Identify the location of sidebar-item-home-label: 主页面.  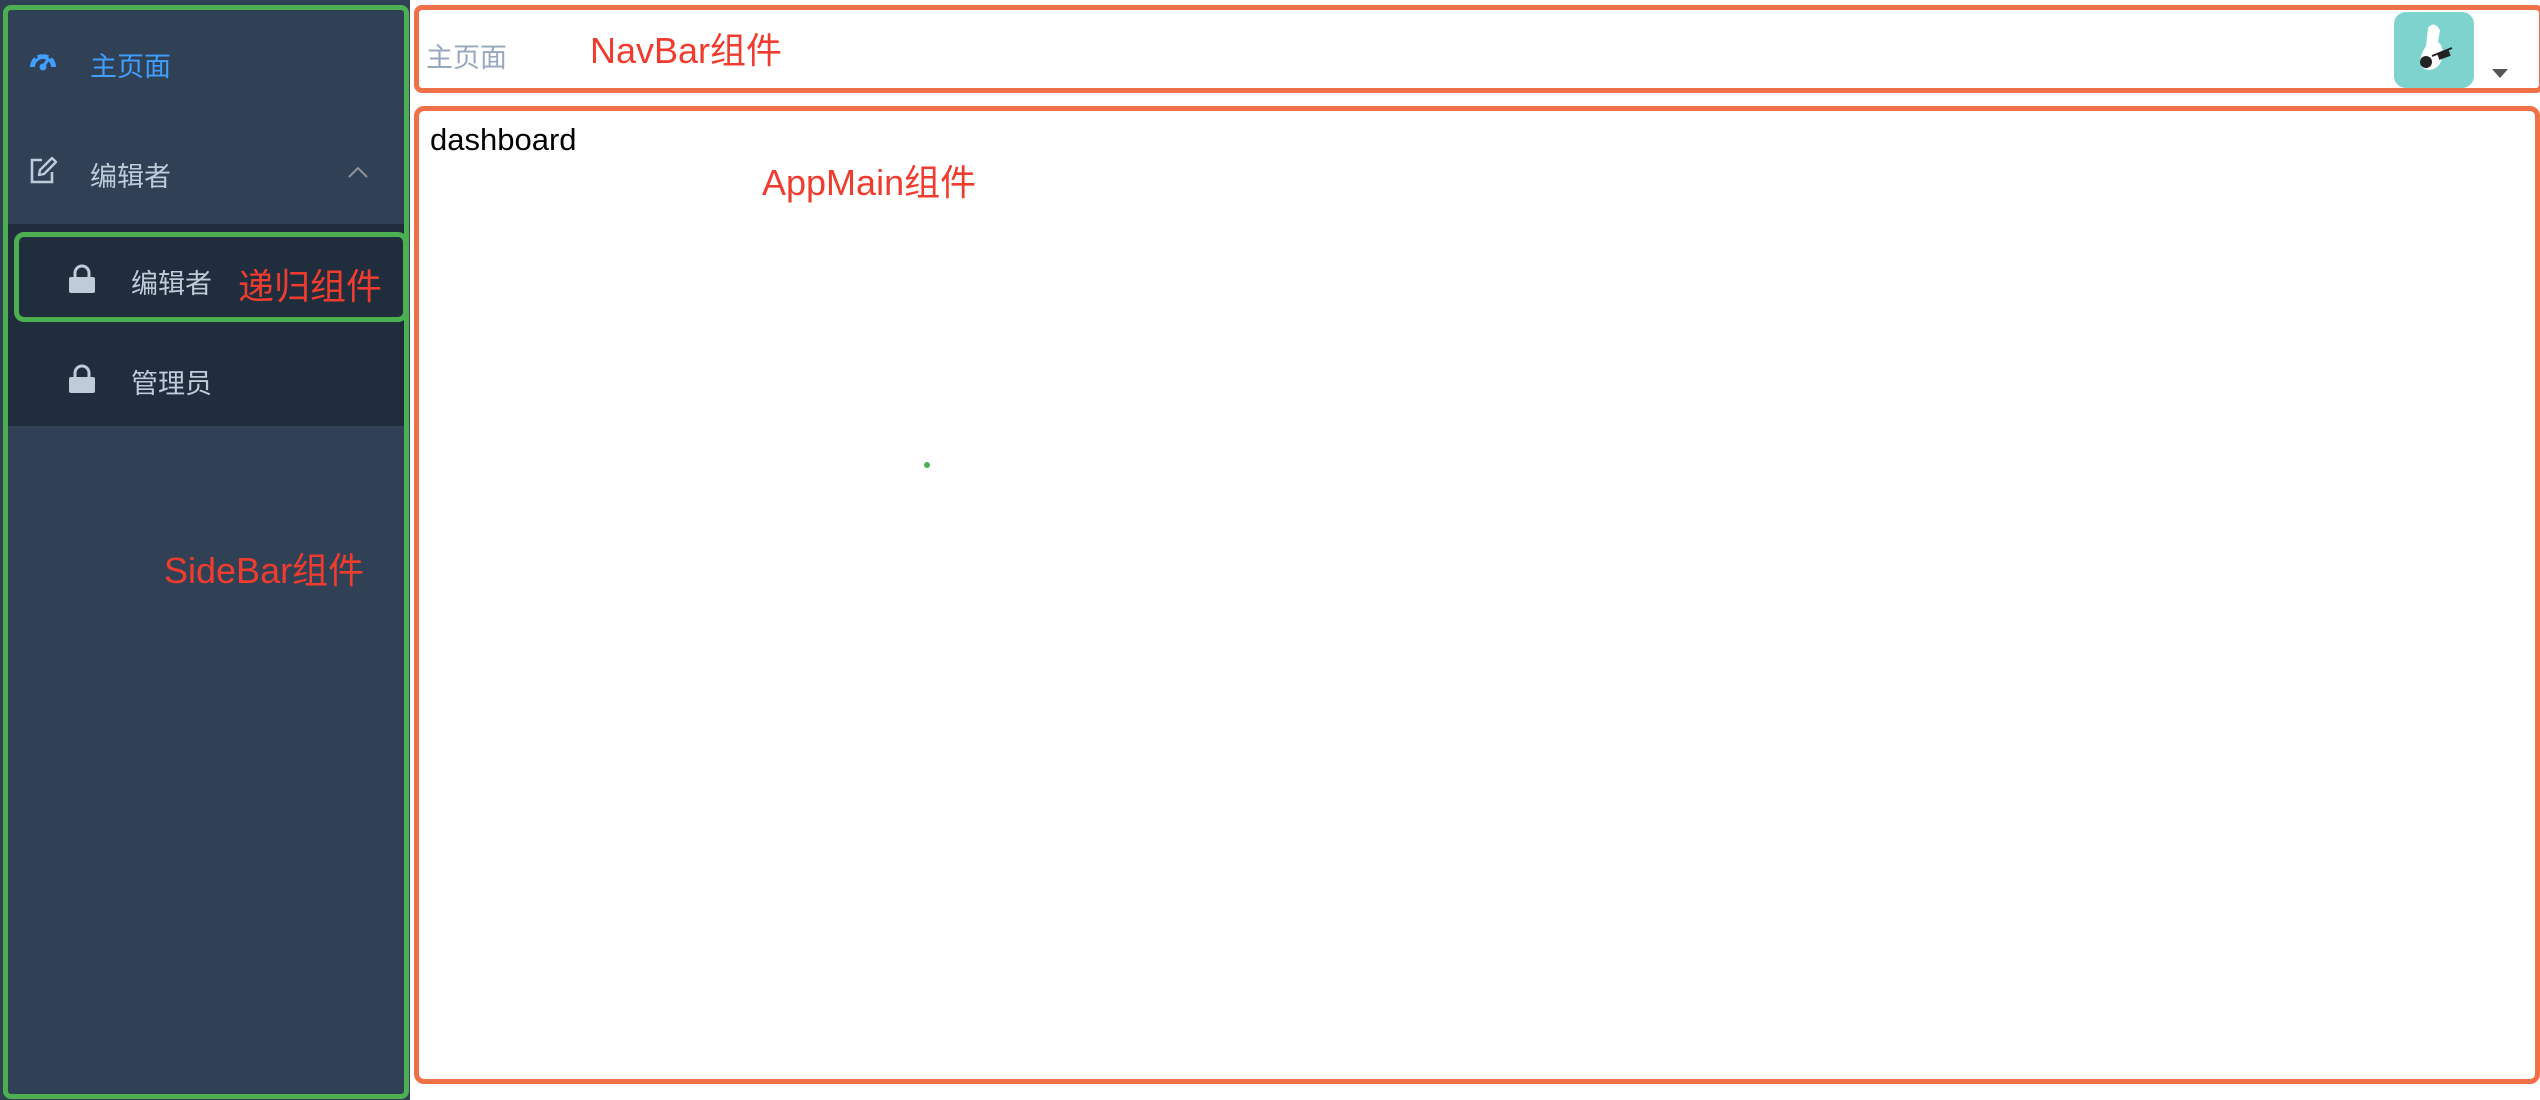
(130, 67).